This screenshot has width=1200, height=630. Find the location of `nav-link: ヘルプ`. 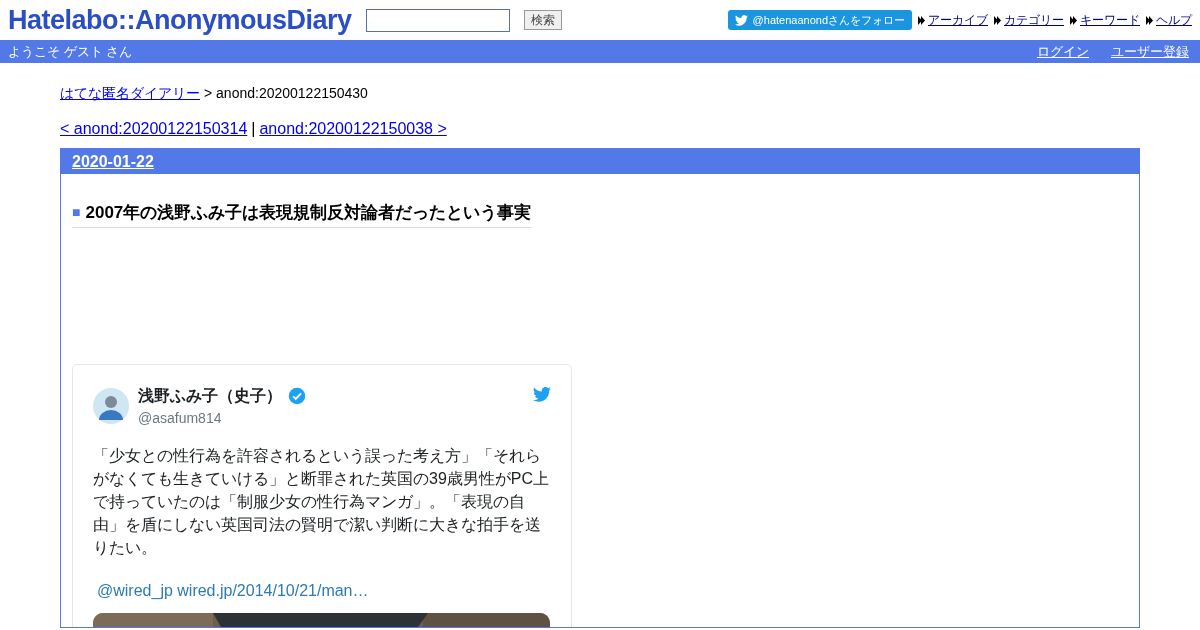

nav-link: ヘルプ is located at coordinates (1174, 20).